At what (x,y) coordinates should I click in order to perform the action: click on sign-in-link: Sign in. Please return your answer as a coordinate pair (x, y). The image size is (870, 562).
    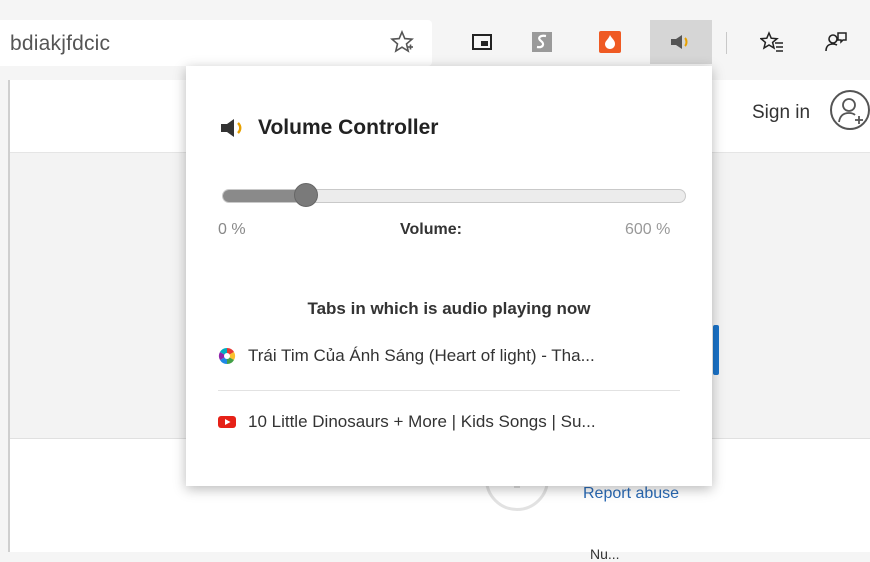
    Looking at the image, I should click on (781, 113).